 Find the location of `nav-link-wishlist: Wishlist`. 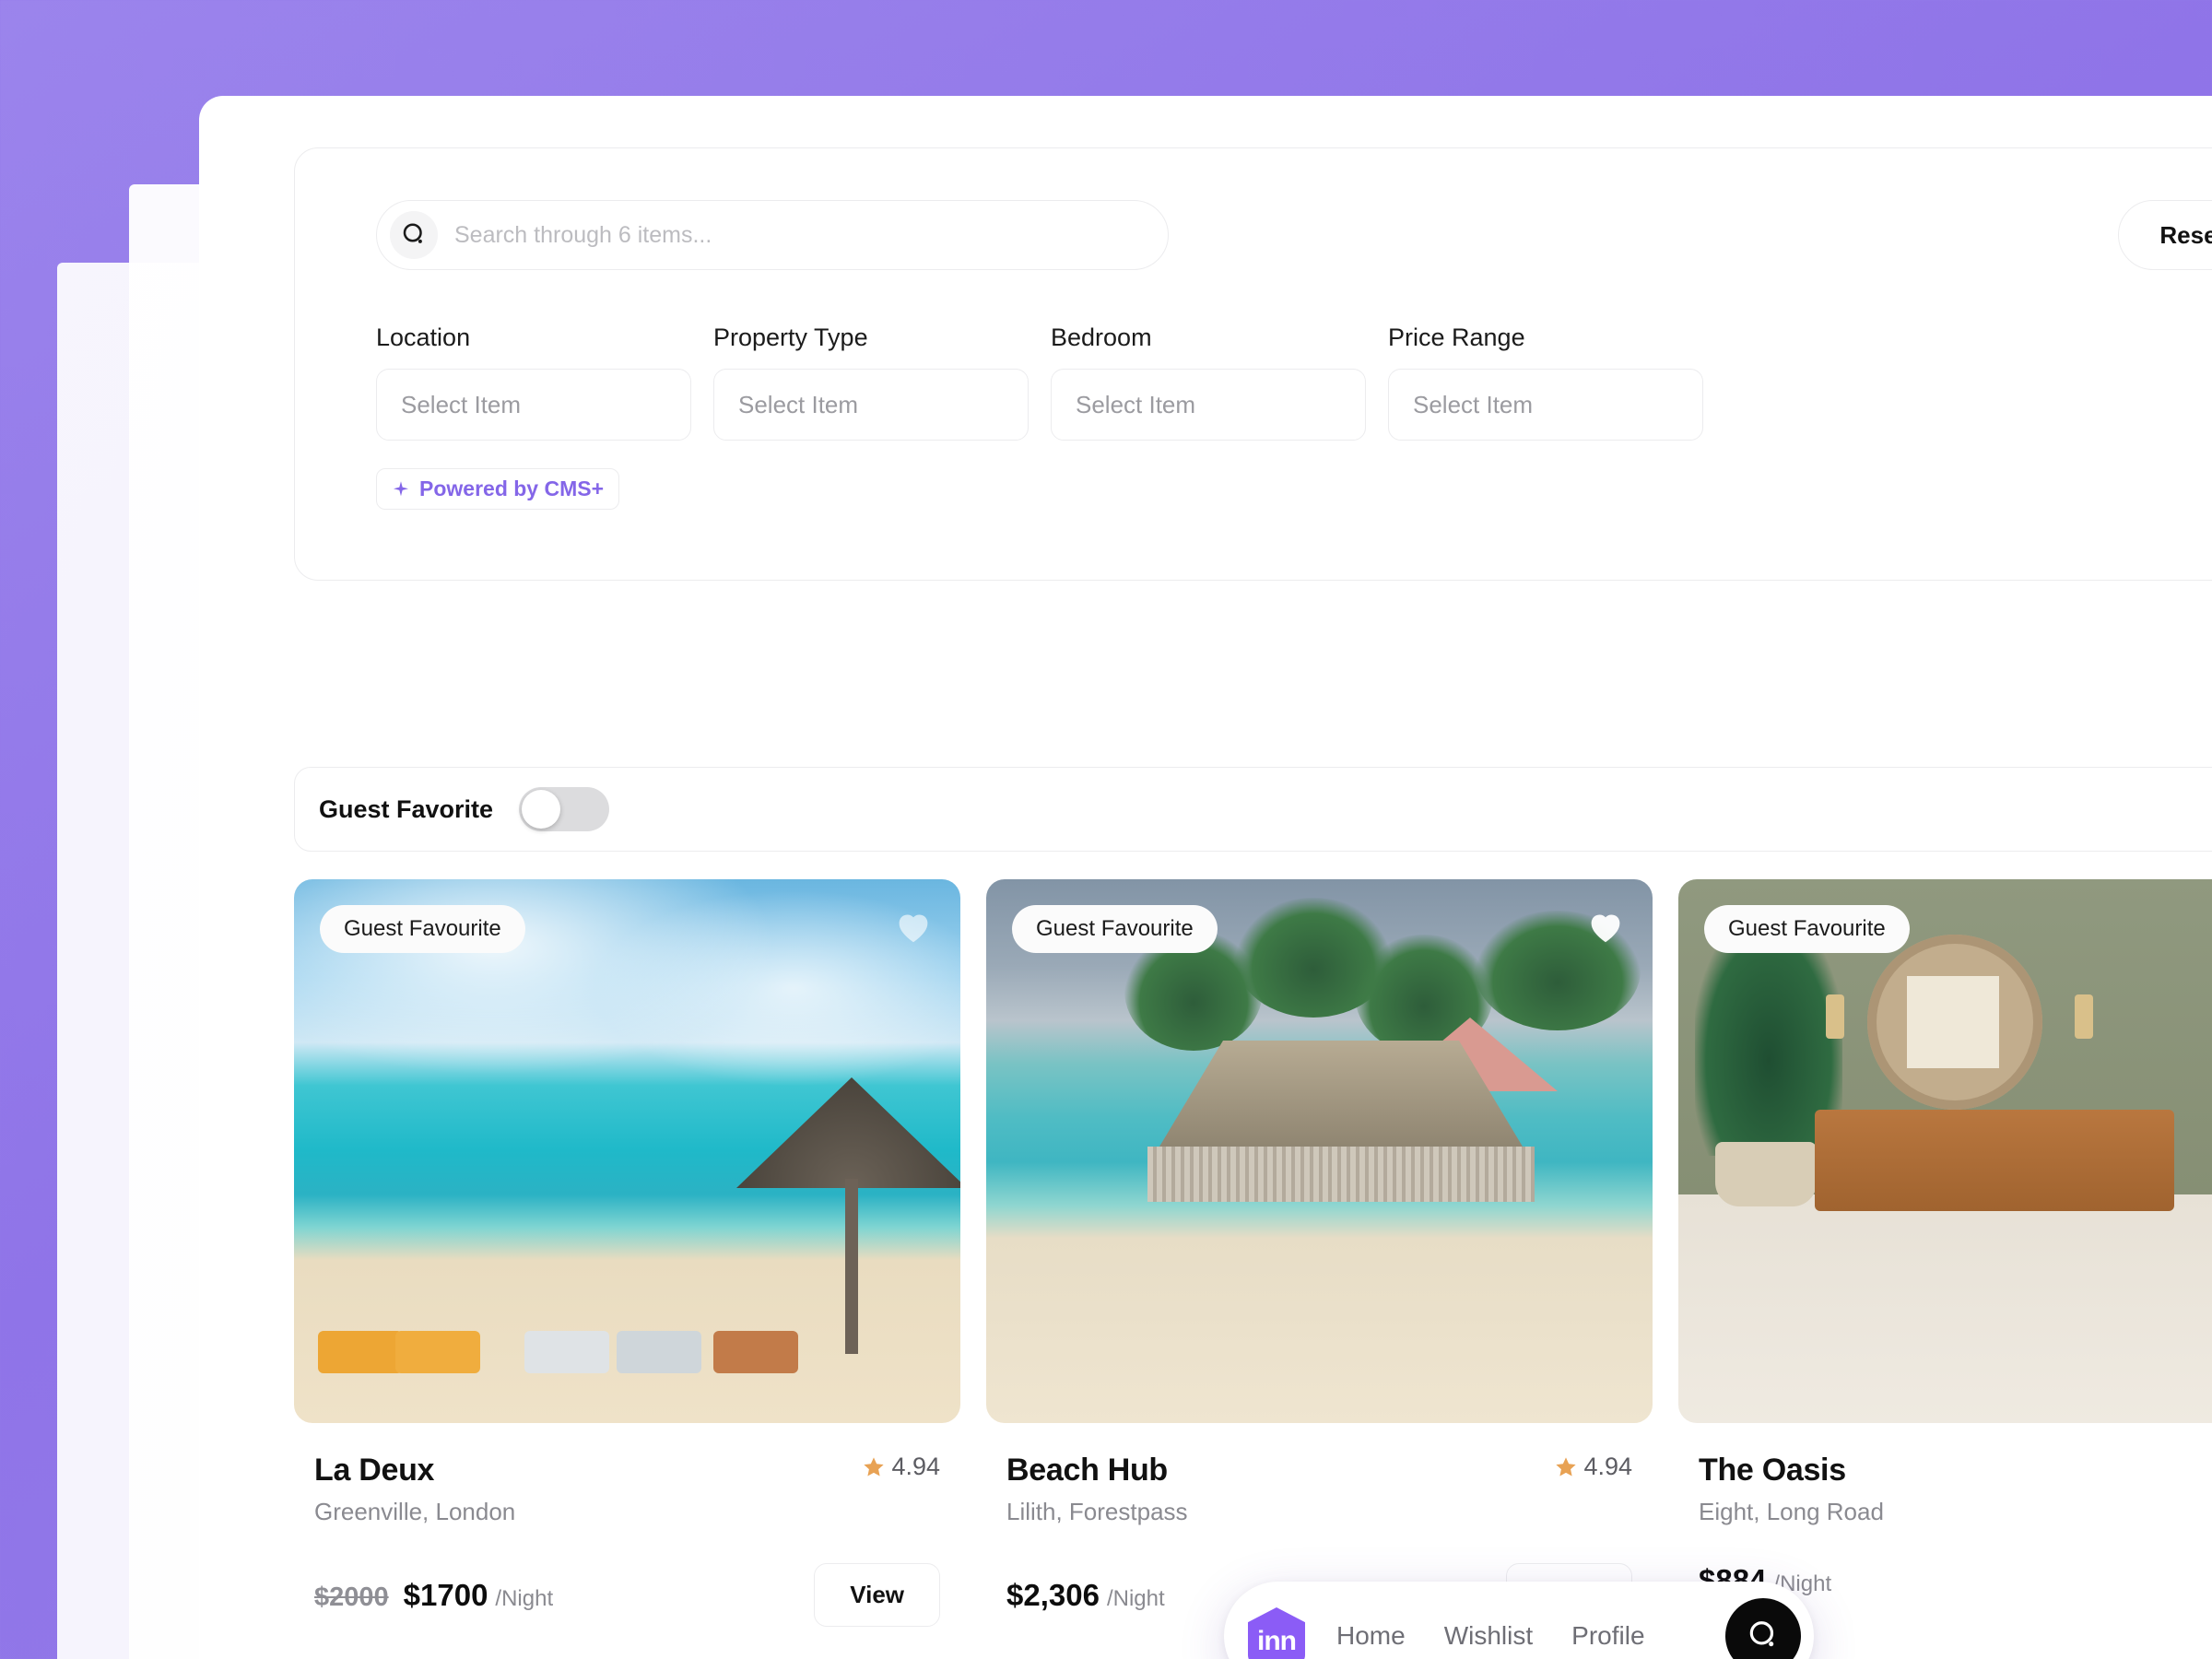

nav-link-wishlist: Wishlist is located at coordinates (1488, 1636).